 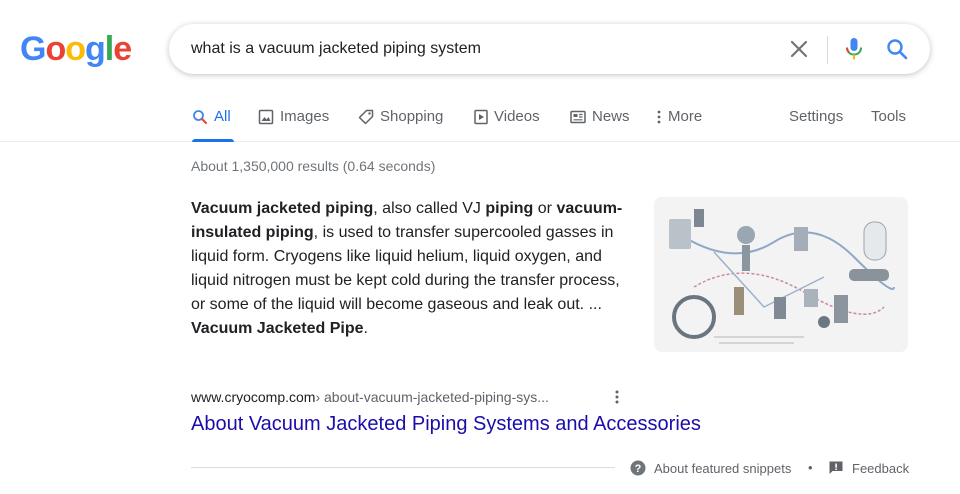 What do you see at coordinates (365, 328) in the screenshot?
I see `snippet-text: .` at bounding box center [365, 328].